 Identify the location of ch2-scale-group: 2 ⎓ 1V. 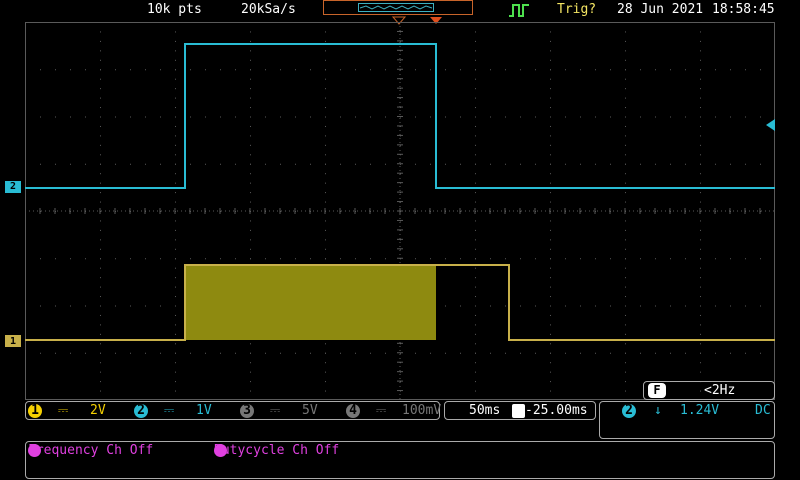
(173, 410).